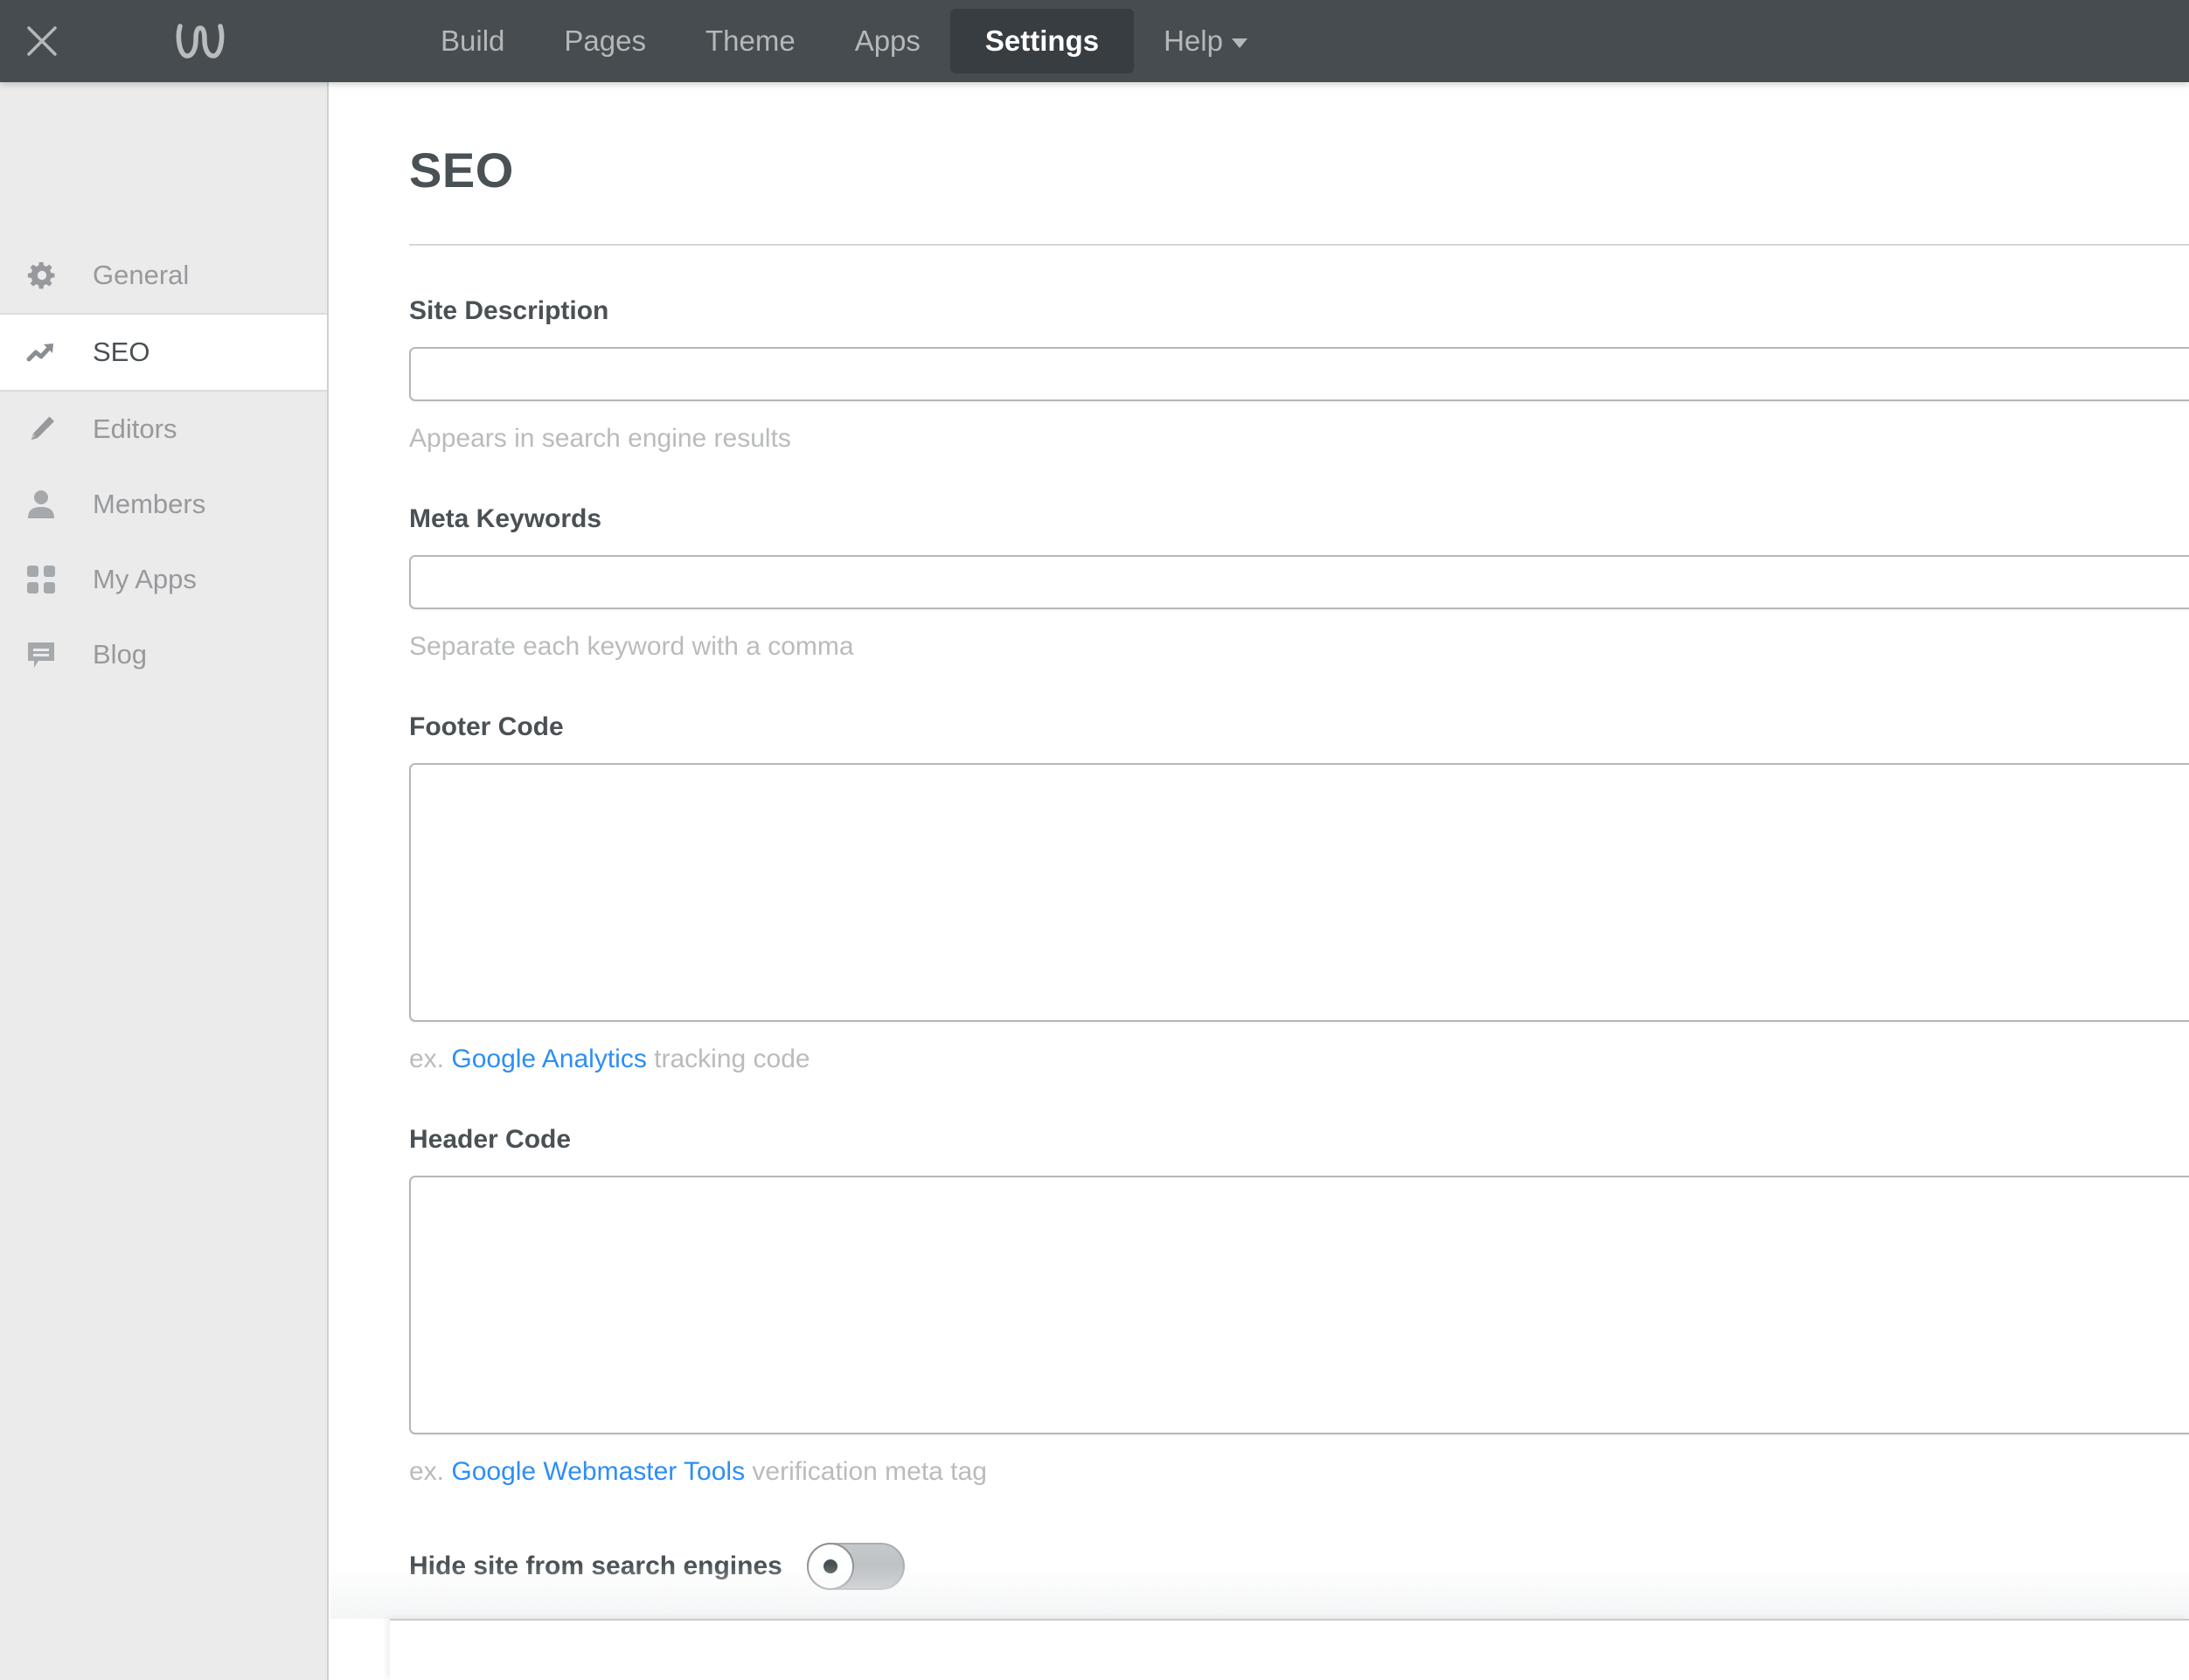  Describe the element at coordinates (53, 579) in the screenshot. I see `grid-icon` at that location.